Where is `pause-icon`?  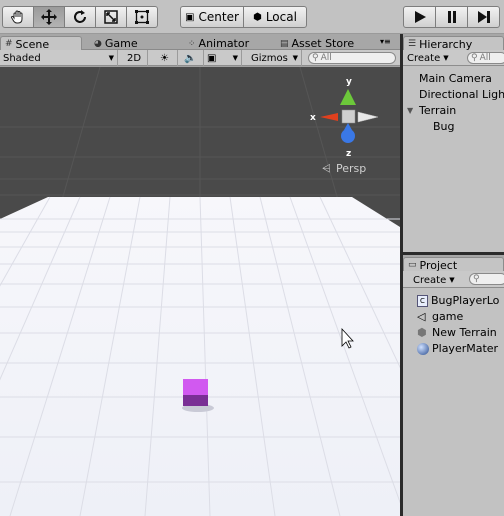
pause-icon is located at coordinates (451, 17).